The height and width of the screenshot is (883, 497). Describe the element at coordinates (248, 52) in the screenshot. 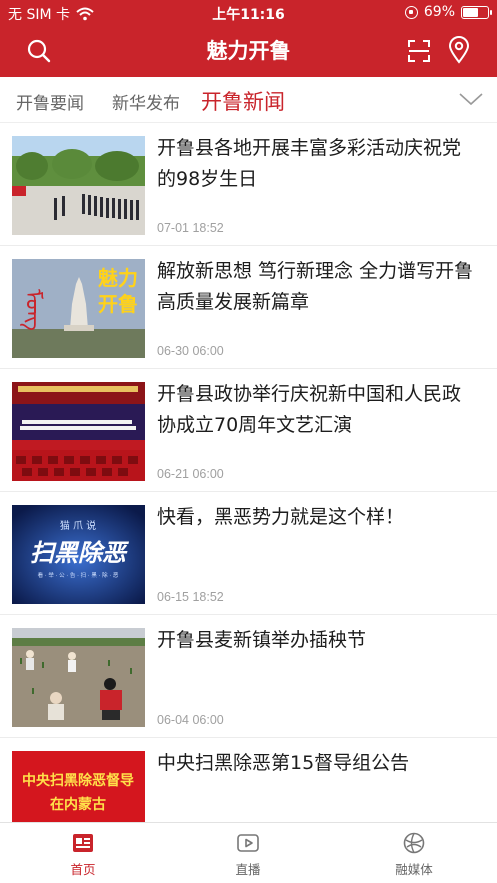

I see `nav-row: 魅力开鲁` at that location.